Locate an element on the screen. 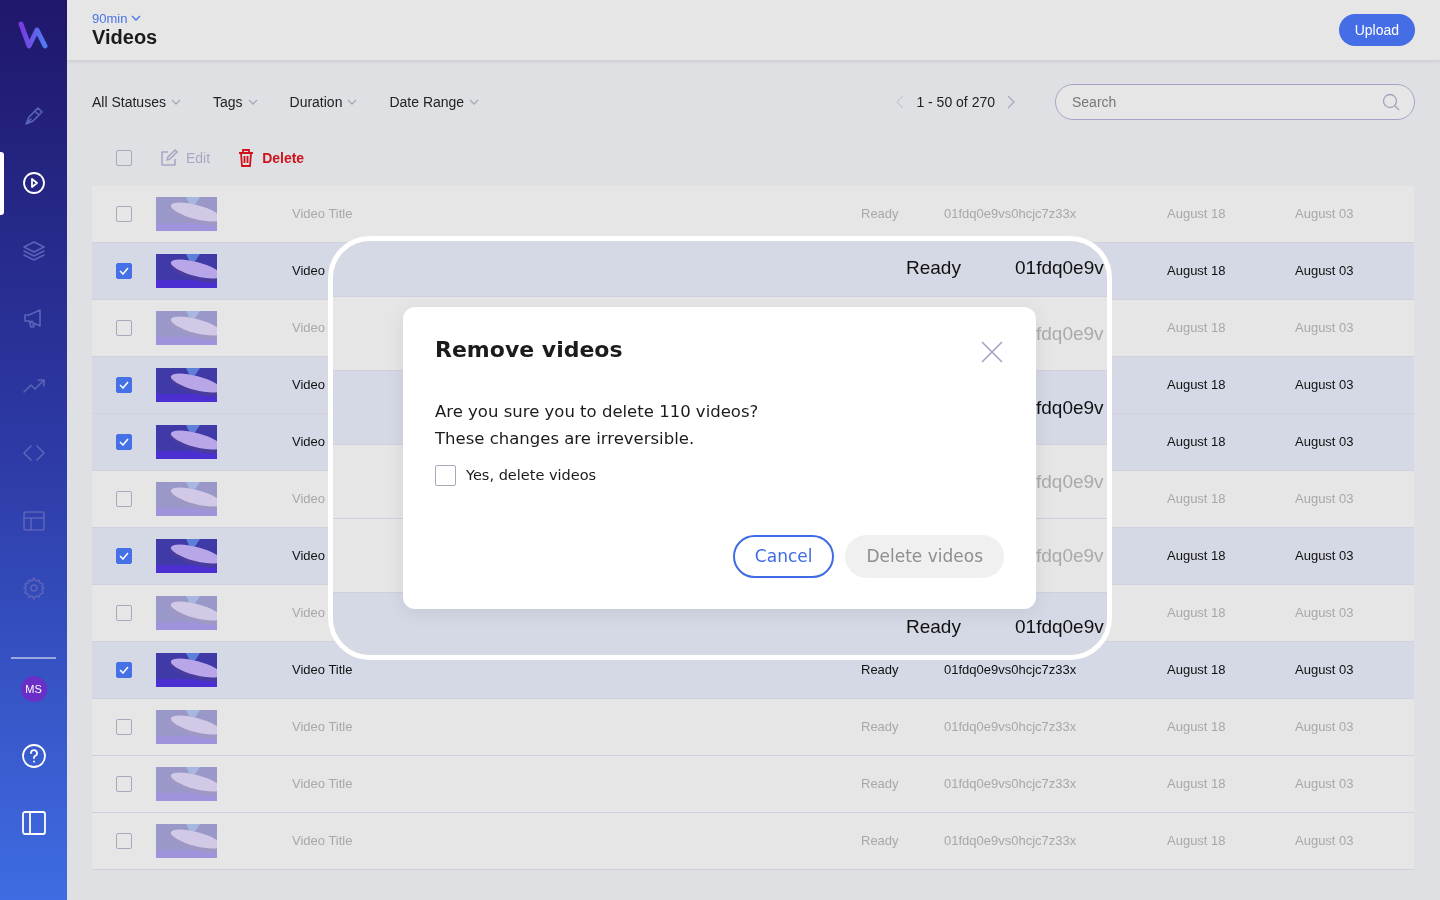  confirm-checkbox is located at coordinates (445, 476).